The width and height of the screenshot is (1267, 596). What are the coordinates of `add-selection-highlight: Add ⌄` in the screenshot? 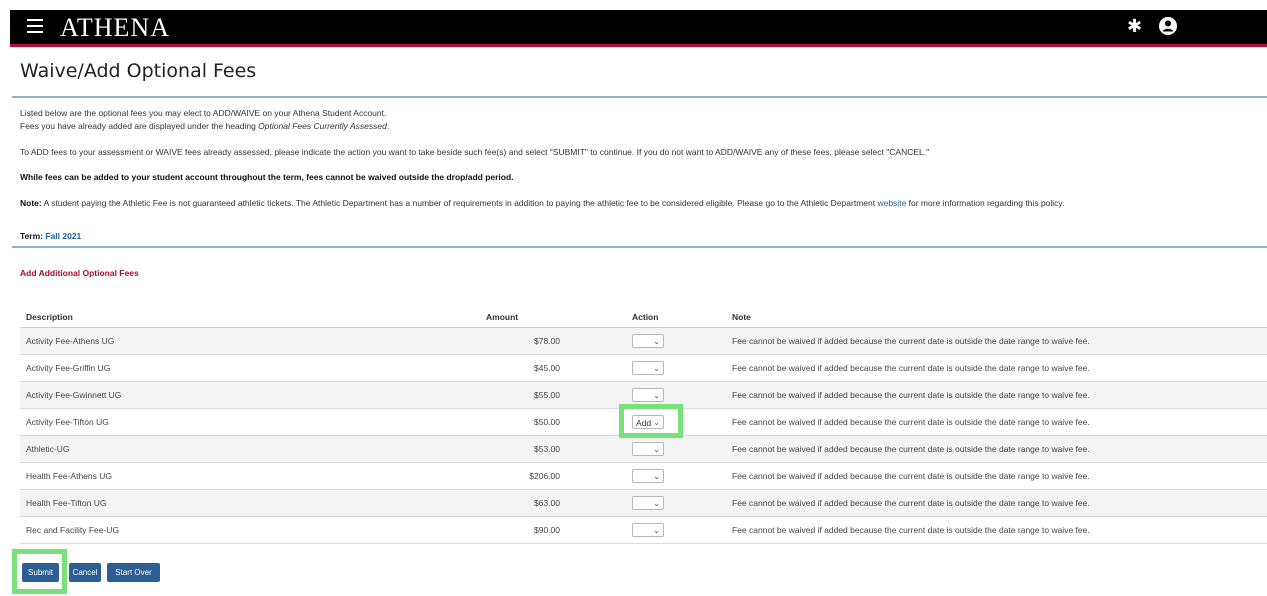 It's located at (651, 421).